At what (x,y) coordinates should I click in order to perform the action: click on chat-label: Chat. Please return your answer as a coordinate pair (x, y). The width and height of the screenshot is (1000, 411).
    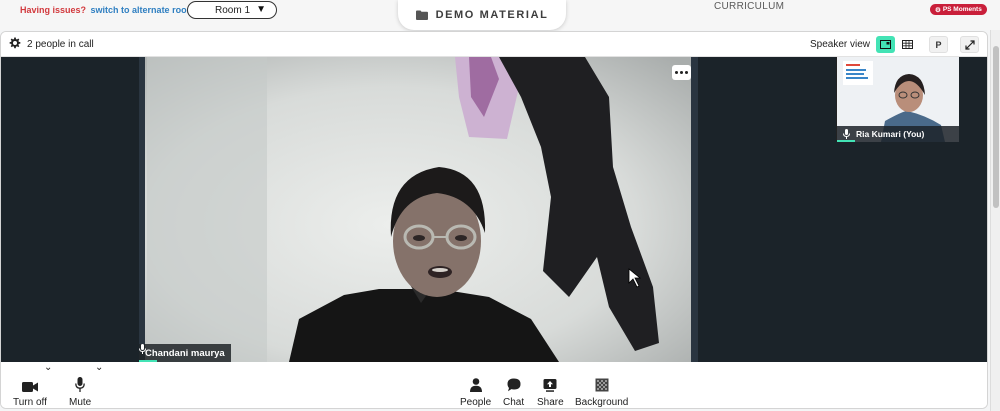
    Looking at the image, I should click on (514, 402).